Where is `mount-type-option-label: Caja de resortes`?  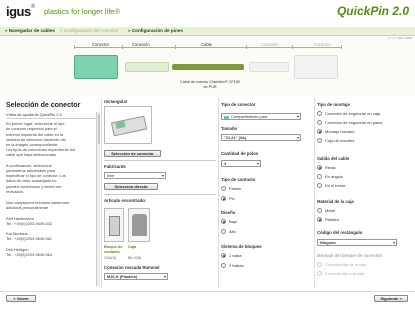
mount-type-option-label: Caja de resortes is located at coordinates (339, 140).